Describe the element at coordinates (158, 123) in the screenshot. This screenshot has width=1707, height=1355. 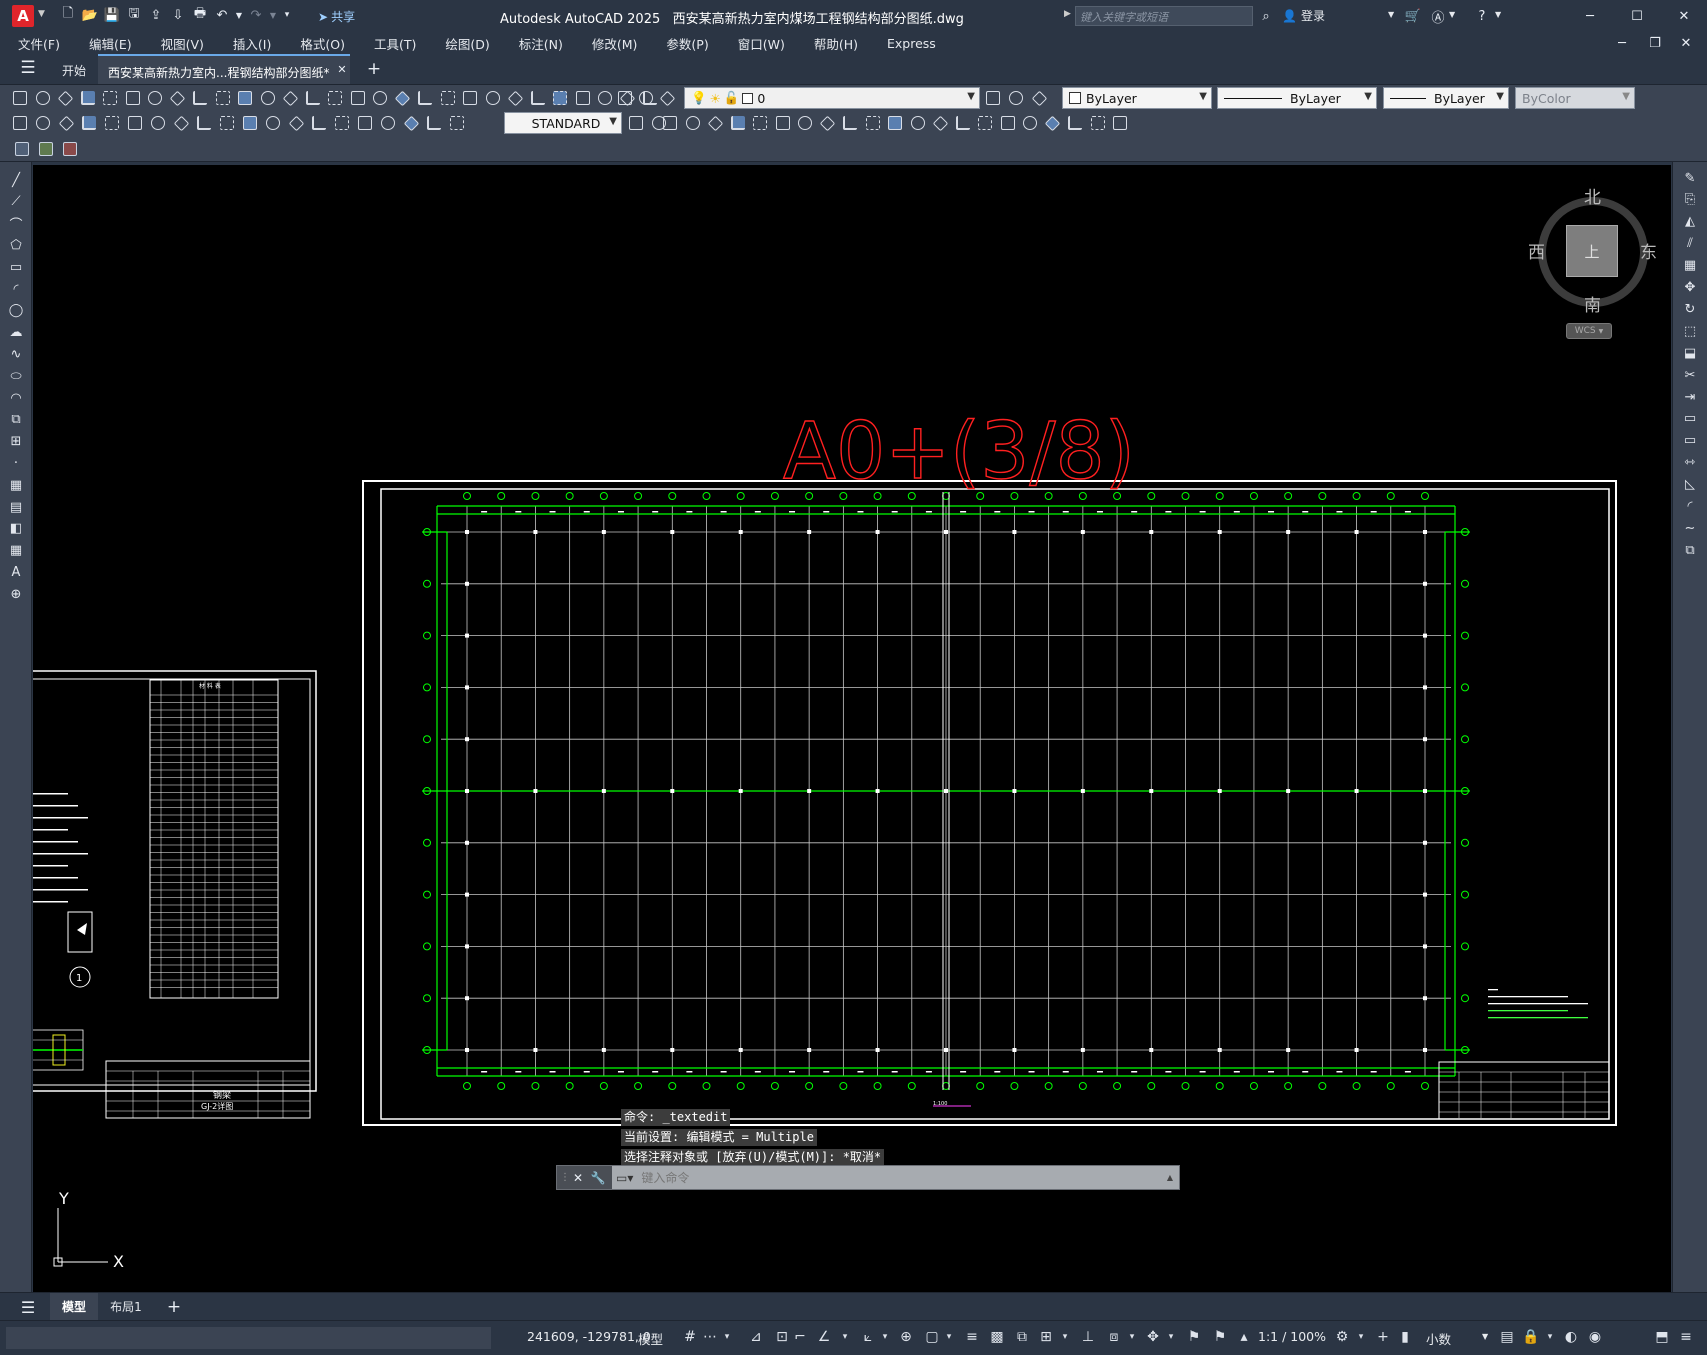
I see `dimension-tool-7-icon` at that location.